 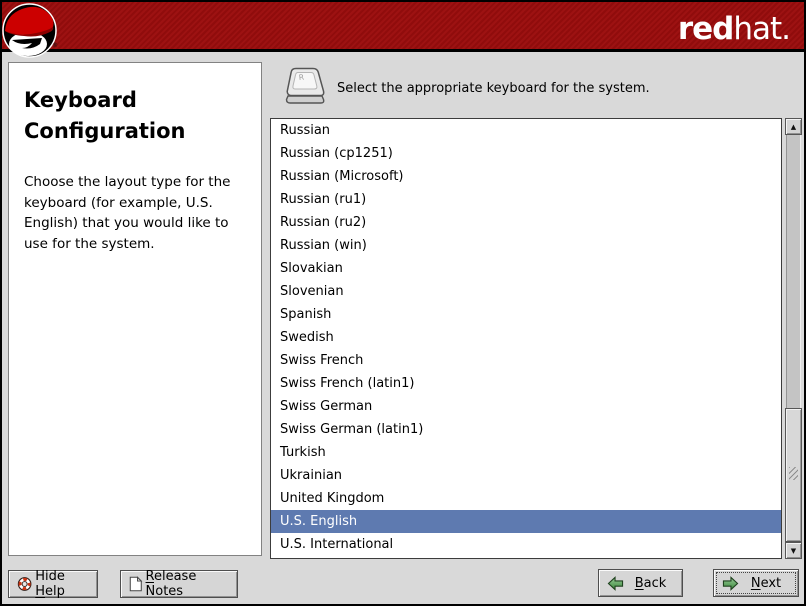 I want to click on scroll-down-button: ▼, so click(x=793, y=550).